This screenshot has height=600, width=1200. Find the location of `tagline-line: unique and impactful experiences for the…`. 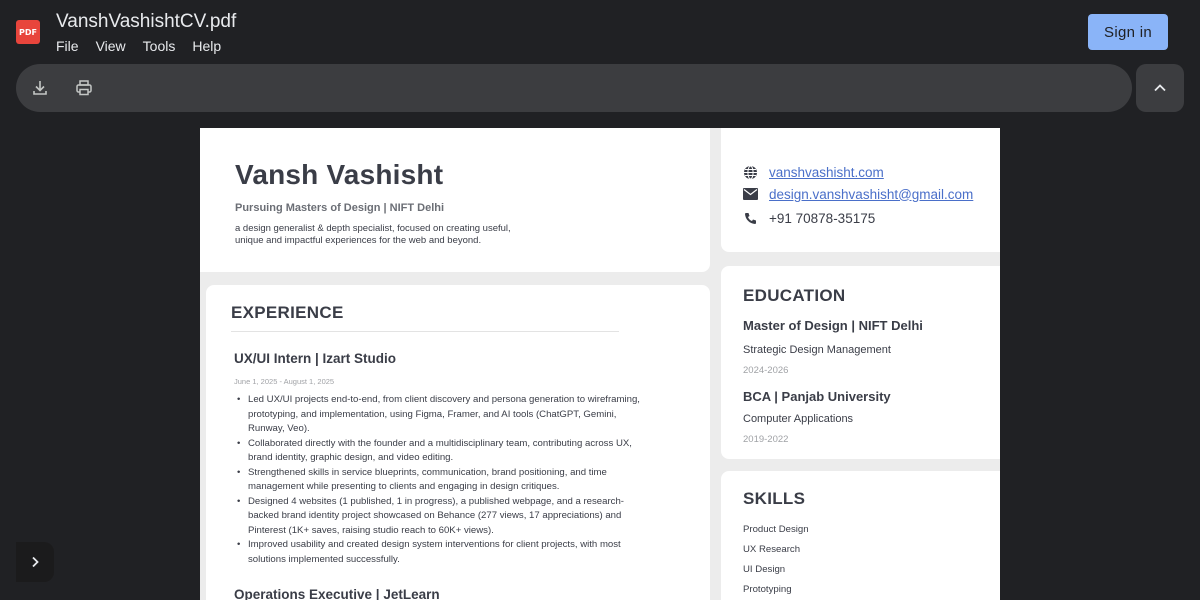

tagline-line: unique and impactful experiences for the… is located at coordinates (358, 240).